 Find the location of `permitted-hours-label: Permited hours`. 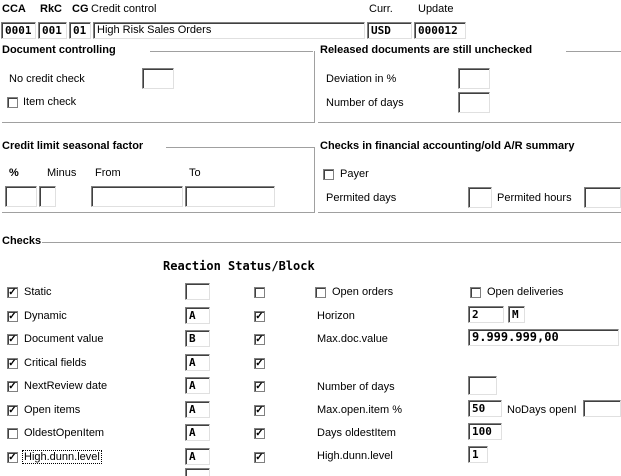

permitted-hours-label: Permited hours is located at coordinates (534, 198).